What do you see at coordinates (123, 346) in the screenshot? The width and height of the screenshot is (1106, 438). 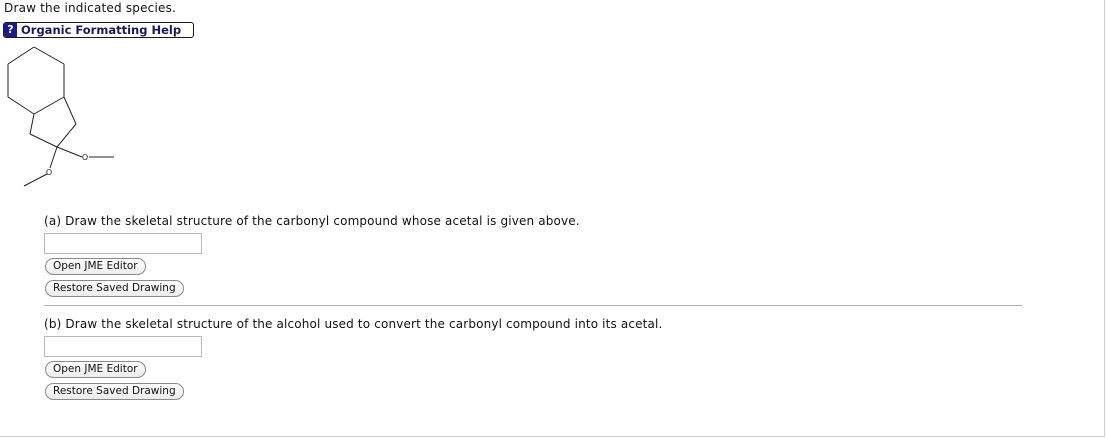 I see `part-b-answer-box` at bounding box center [123, 346].